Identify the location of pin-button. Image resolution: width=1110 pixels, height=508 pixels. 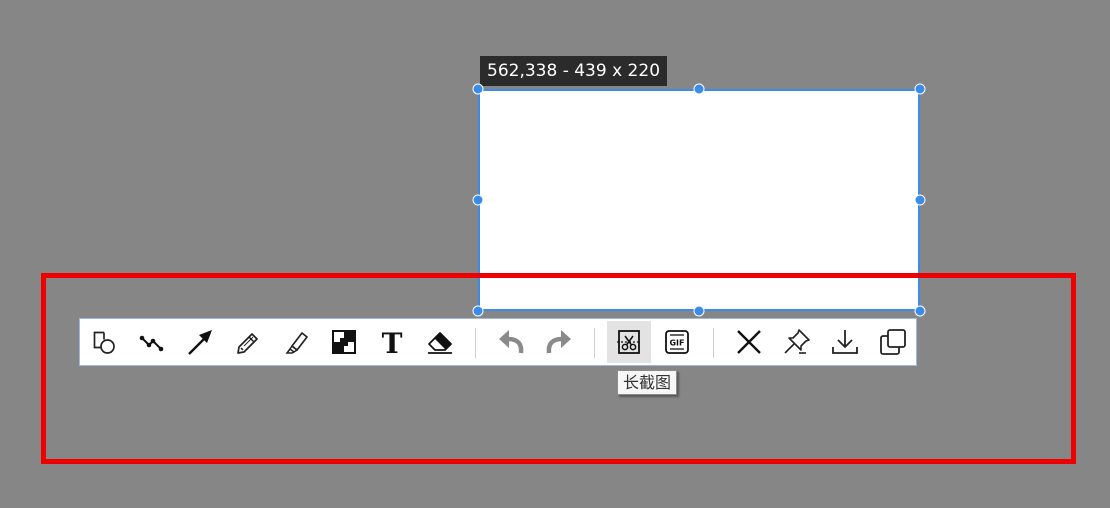
(797, 342).